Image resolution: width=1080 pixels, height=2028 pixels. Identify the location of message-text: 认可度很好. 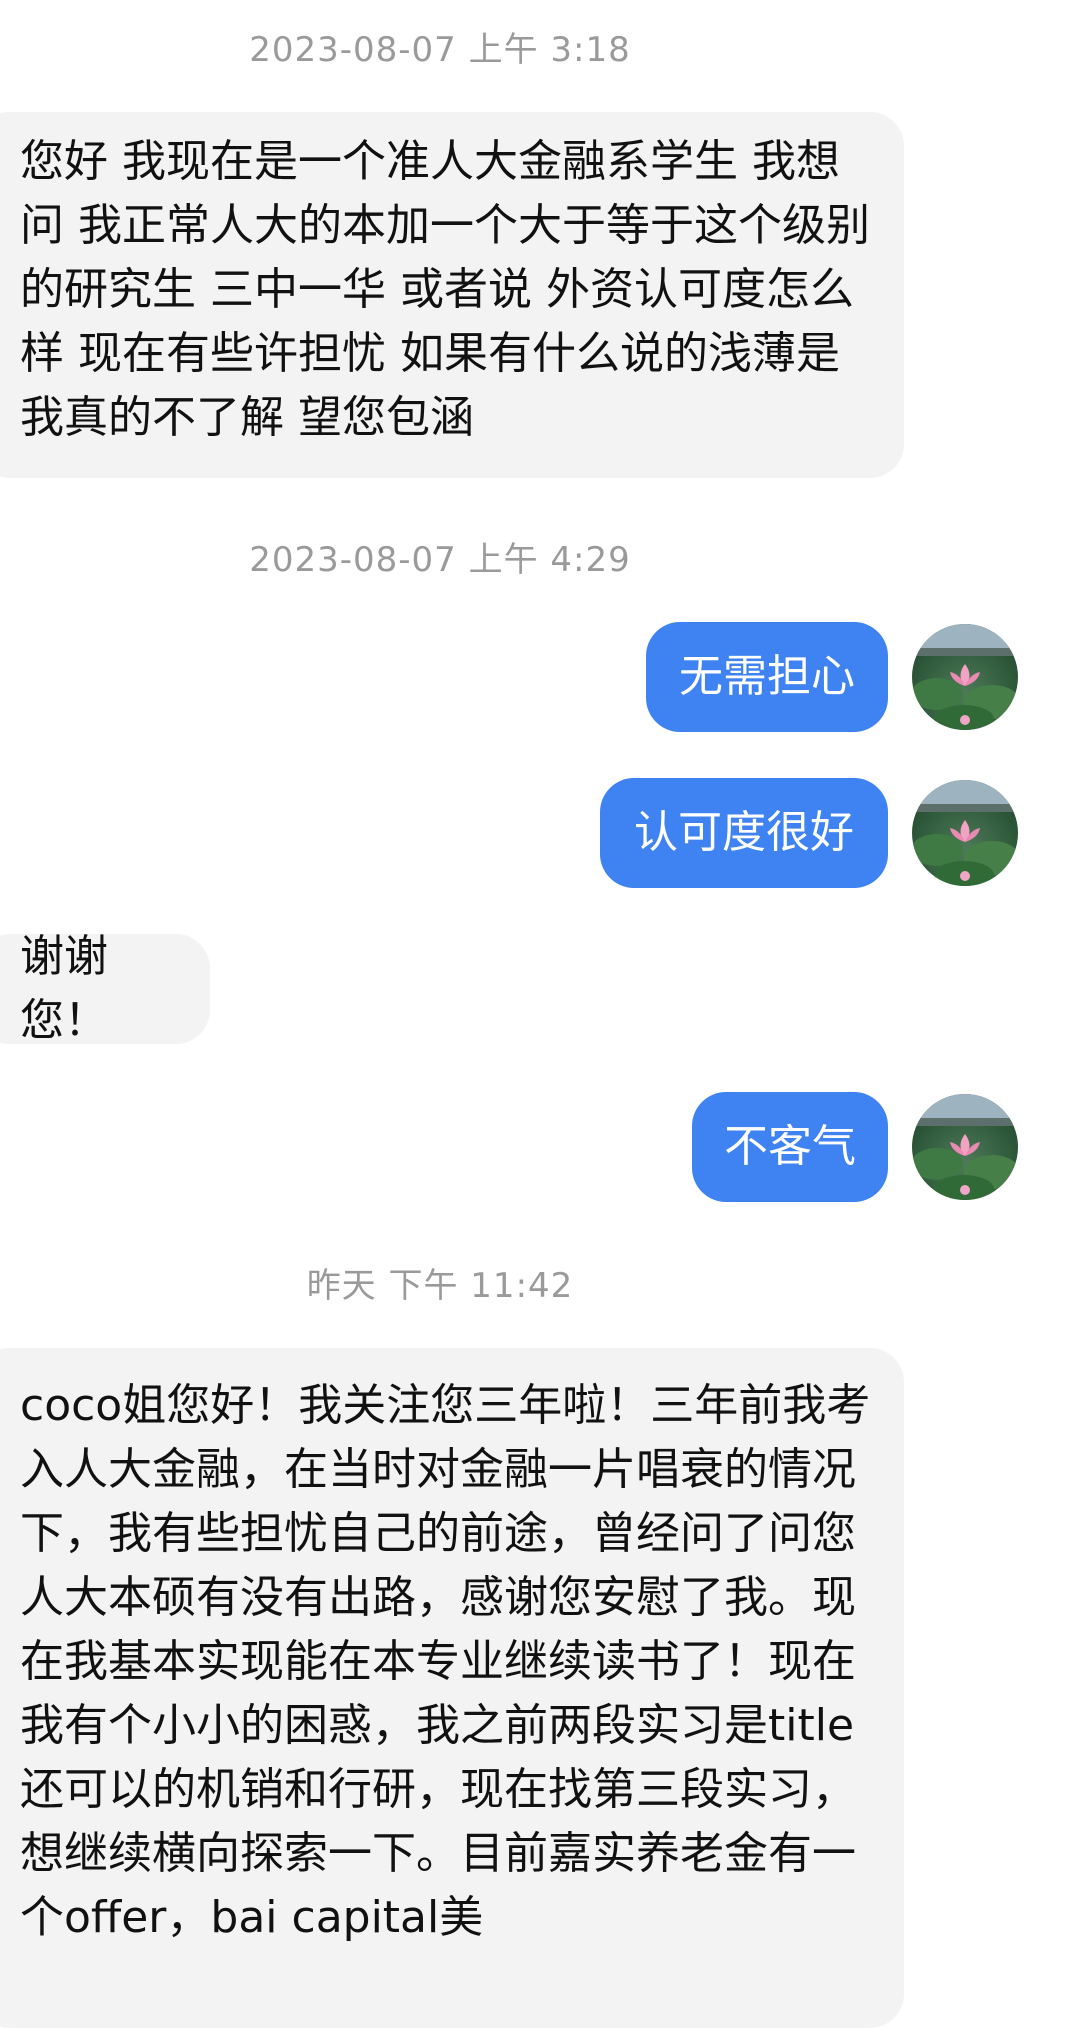
(744, 832).